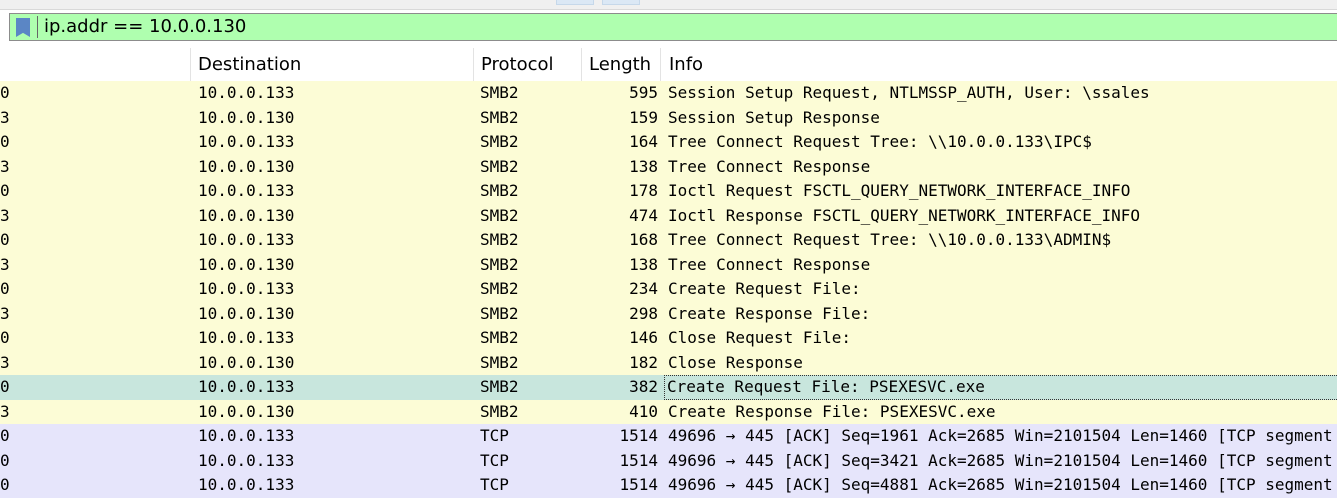  I want to click on column-header-length: Length, so click(620, 64).